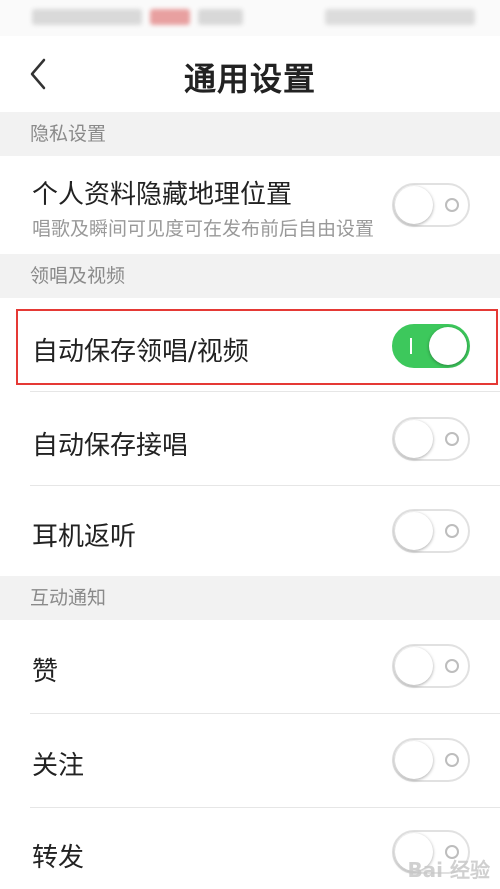 This screenshot has height=889, width=500. What do you see at coordinates (250, 345) in the screenshot?
I see `setting-row-auto-save-lead: 自动保存领唱/视频` at bounding box center [250, 345].